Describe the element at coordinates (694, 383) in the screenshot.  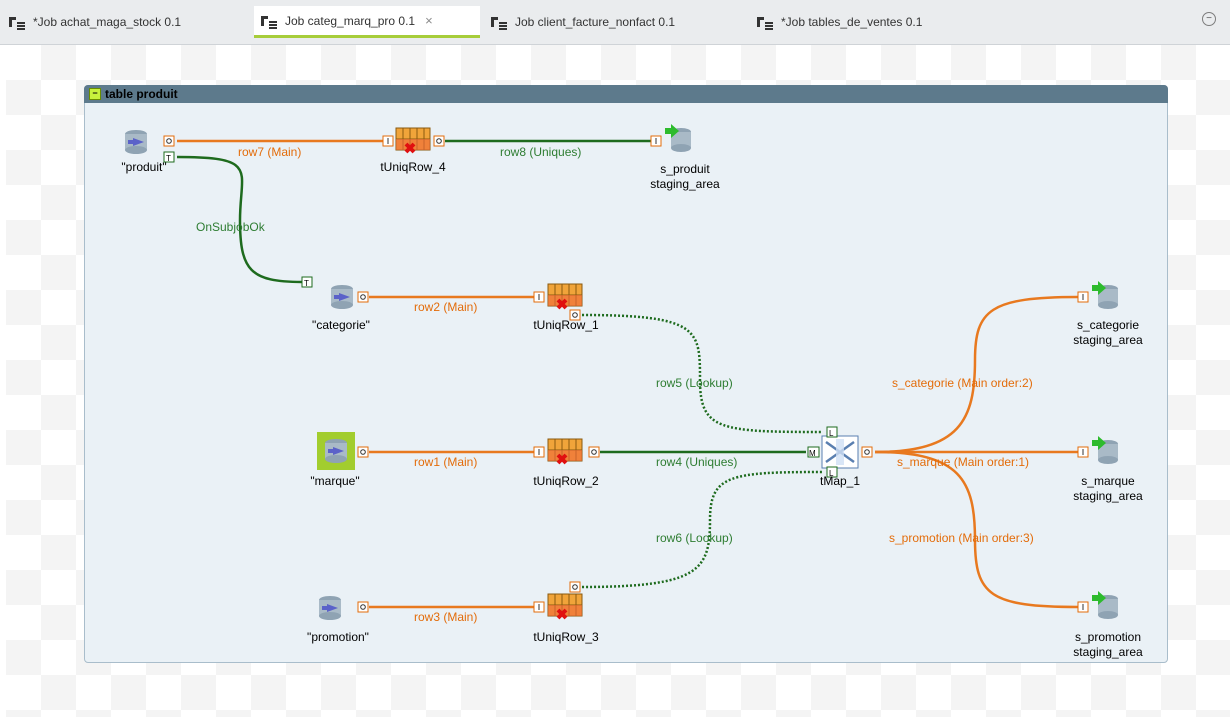
I see `link-label-row5: row5 (Lookup)` at that location.